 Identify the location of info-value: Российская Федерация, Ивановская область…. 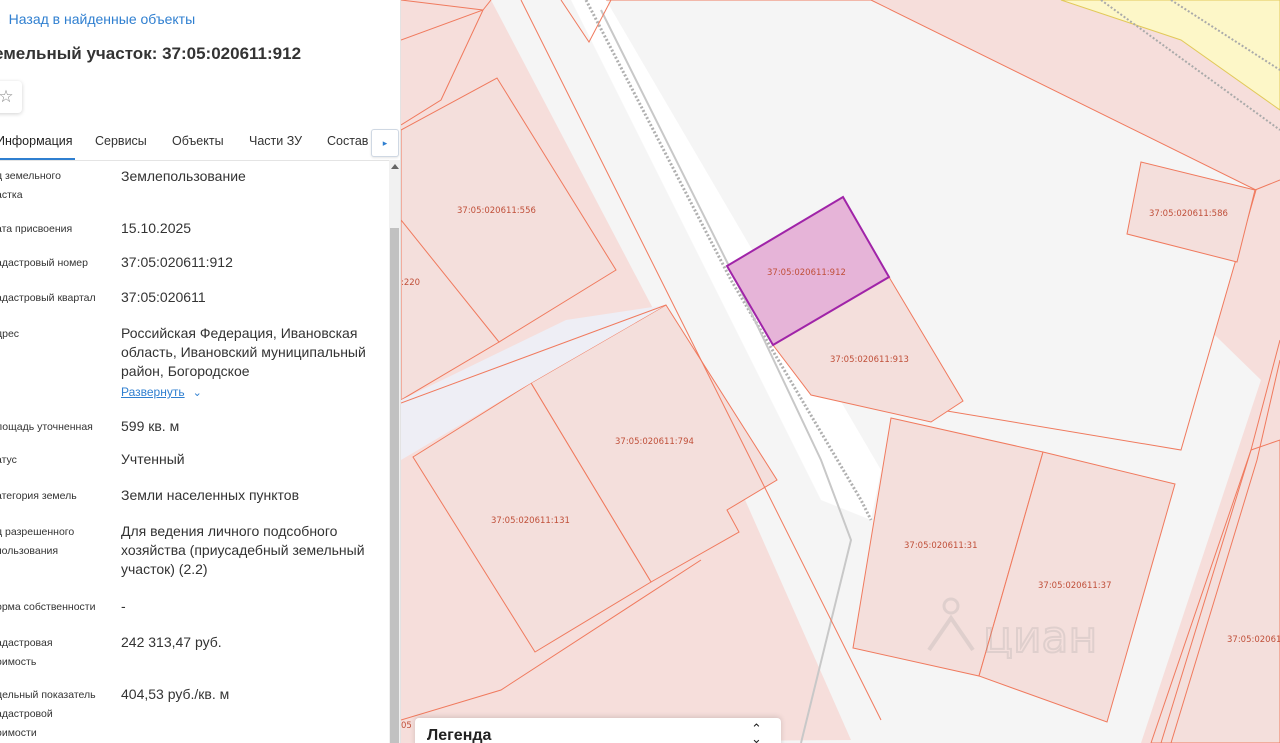
(243, 352).